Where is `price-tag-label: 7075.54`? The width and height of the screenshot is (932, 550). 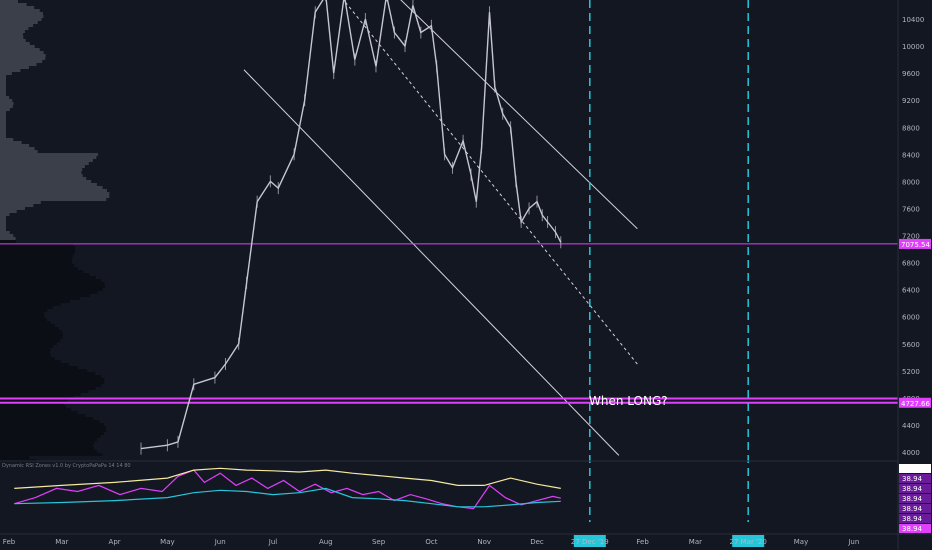 price-tag-label: 7075.54 is located at coordinates (915, 245).